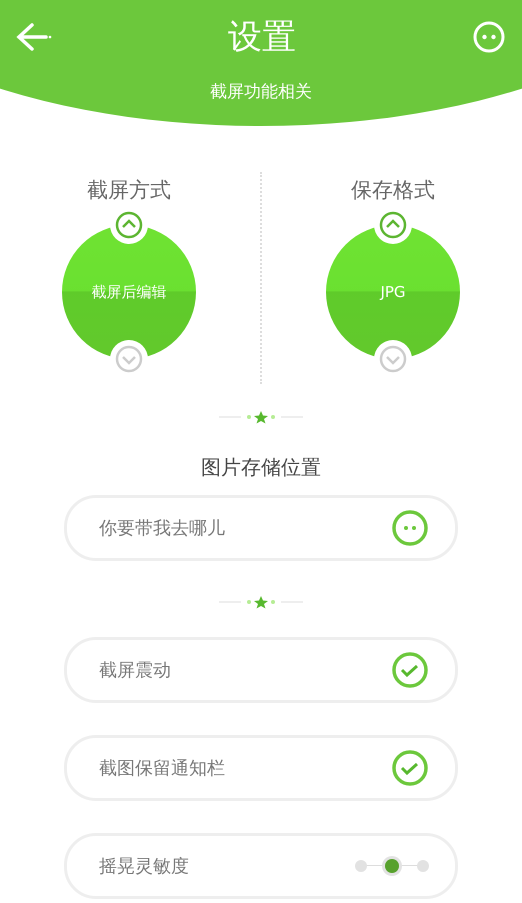 The image size is (522, 903). I want to click on sensitivity-slider, so click(392, 866).